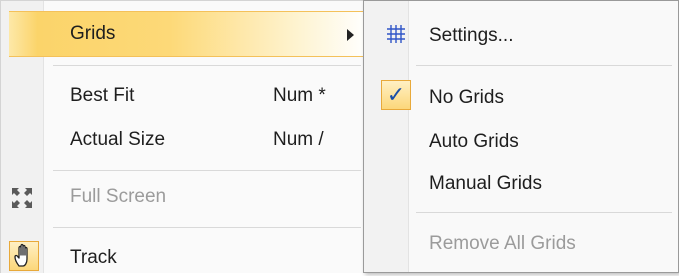 The width and height of the screenshot is (679, 276). I want to click on menu-item-remove-all-grids: Remove All Grids, so click(521, 245).